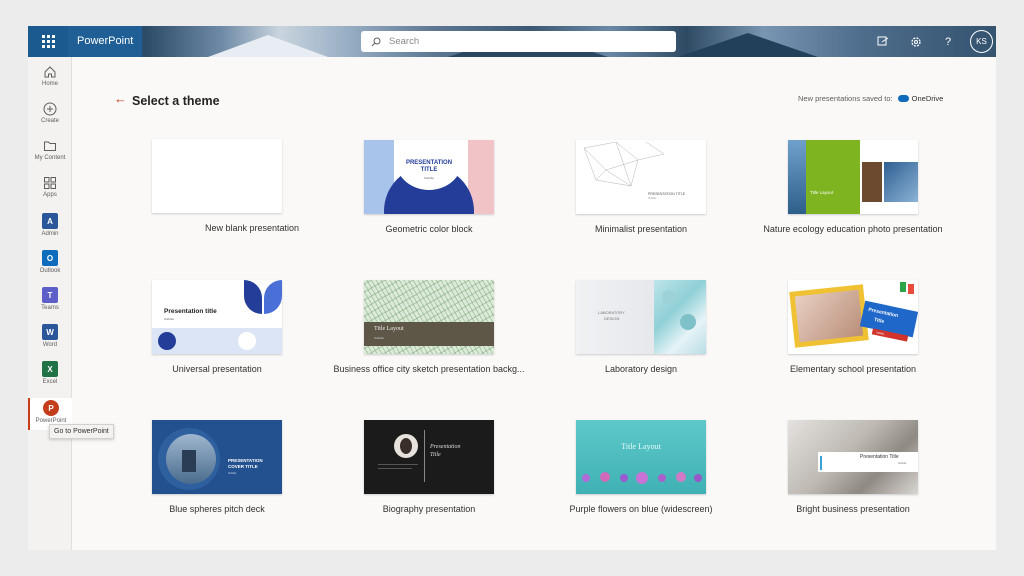 This screenshot has height=576, width=1024. I want to click on outlook-icon: O, so click(50, 258).